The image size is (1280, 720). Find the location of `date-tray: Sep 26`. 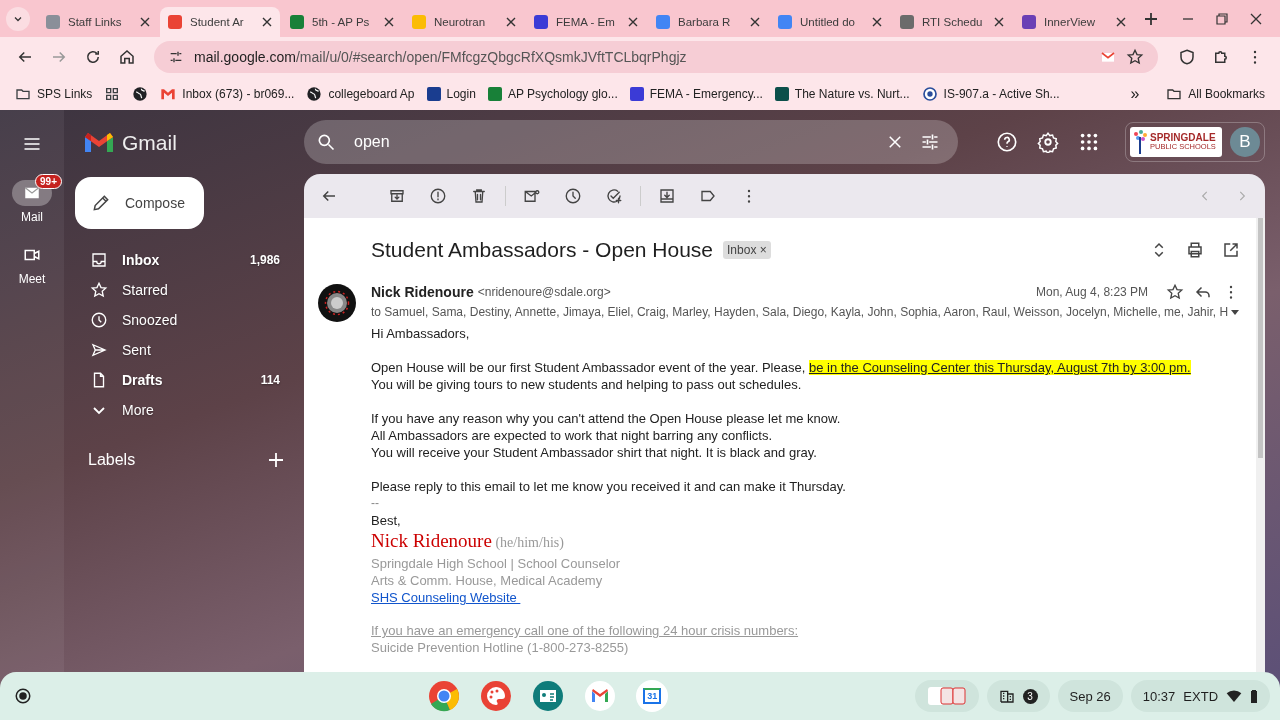

date-tray: Sep 26 is located at coordinates (1090, 696).